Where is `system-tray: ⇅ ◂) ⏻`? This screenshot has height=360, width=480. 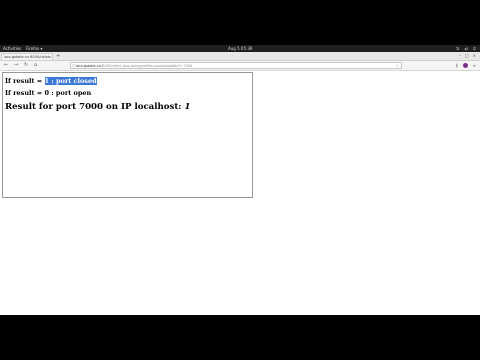 system-tray: ⇅ ◂) ⏻ is located at coordinates (466, 48).